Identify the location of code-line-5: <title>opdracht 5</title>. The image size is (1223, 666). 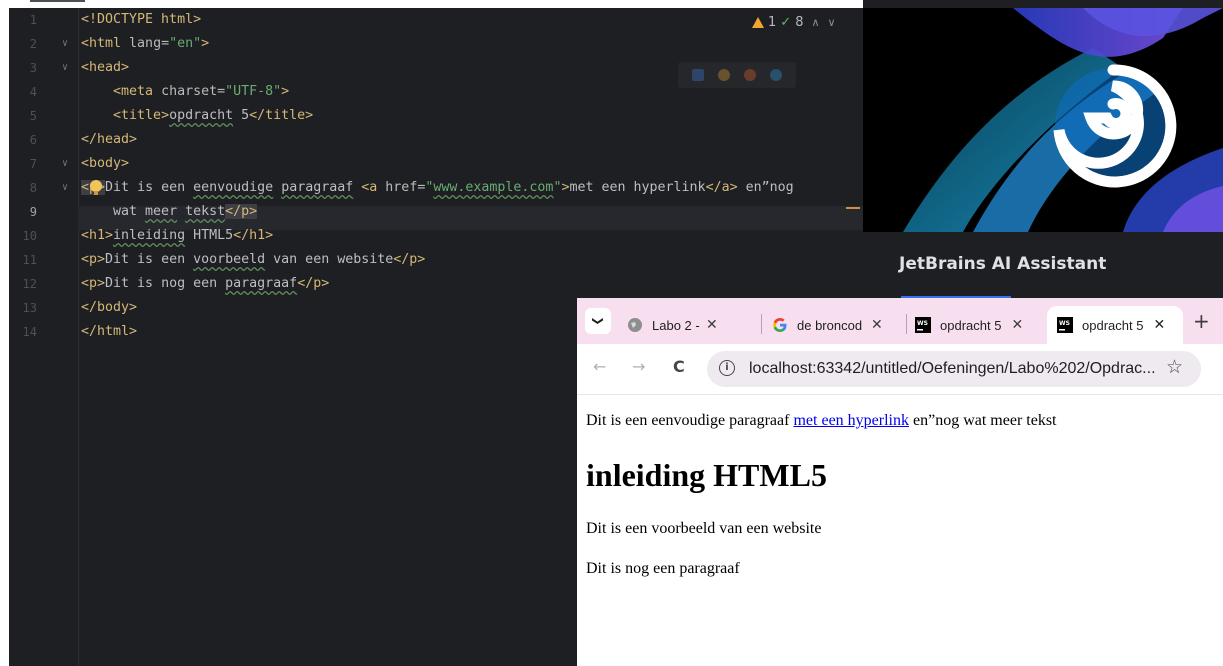
(197, 116).